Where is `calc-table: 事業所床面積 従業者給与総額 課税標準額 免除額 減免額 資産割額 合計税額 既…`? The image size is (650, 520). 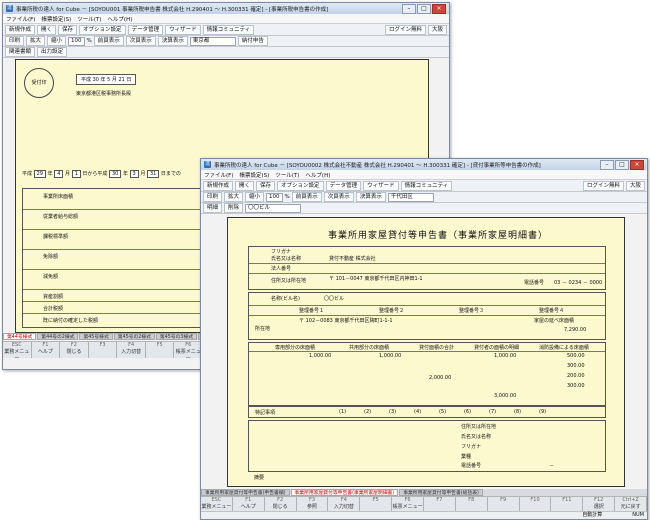
calc-table: 事業所床面積 従業者給与総額 課税標準額 免除額 減免額 資産割額 合計税額 既… is located at coordinates (115, 258).